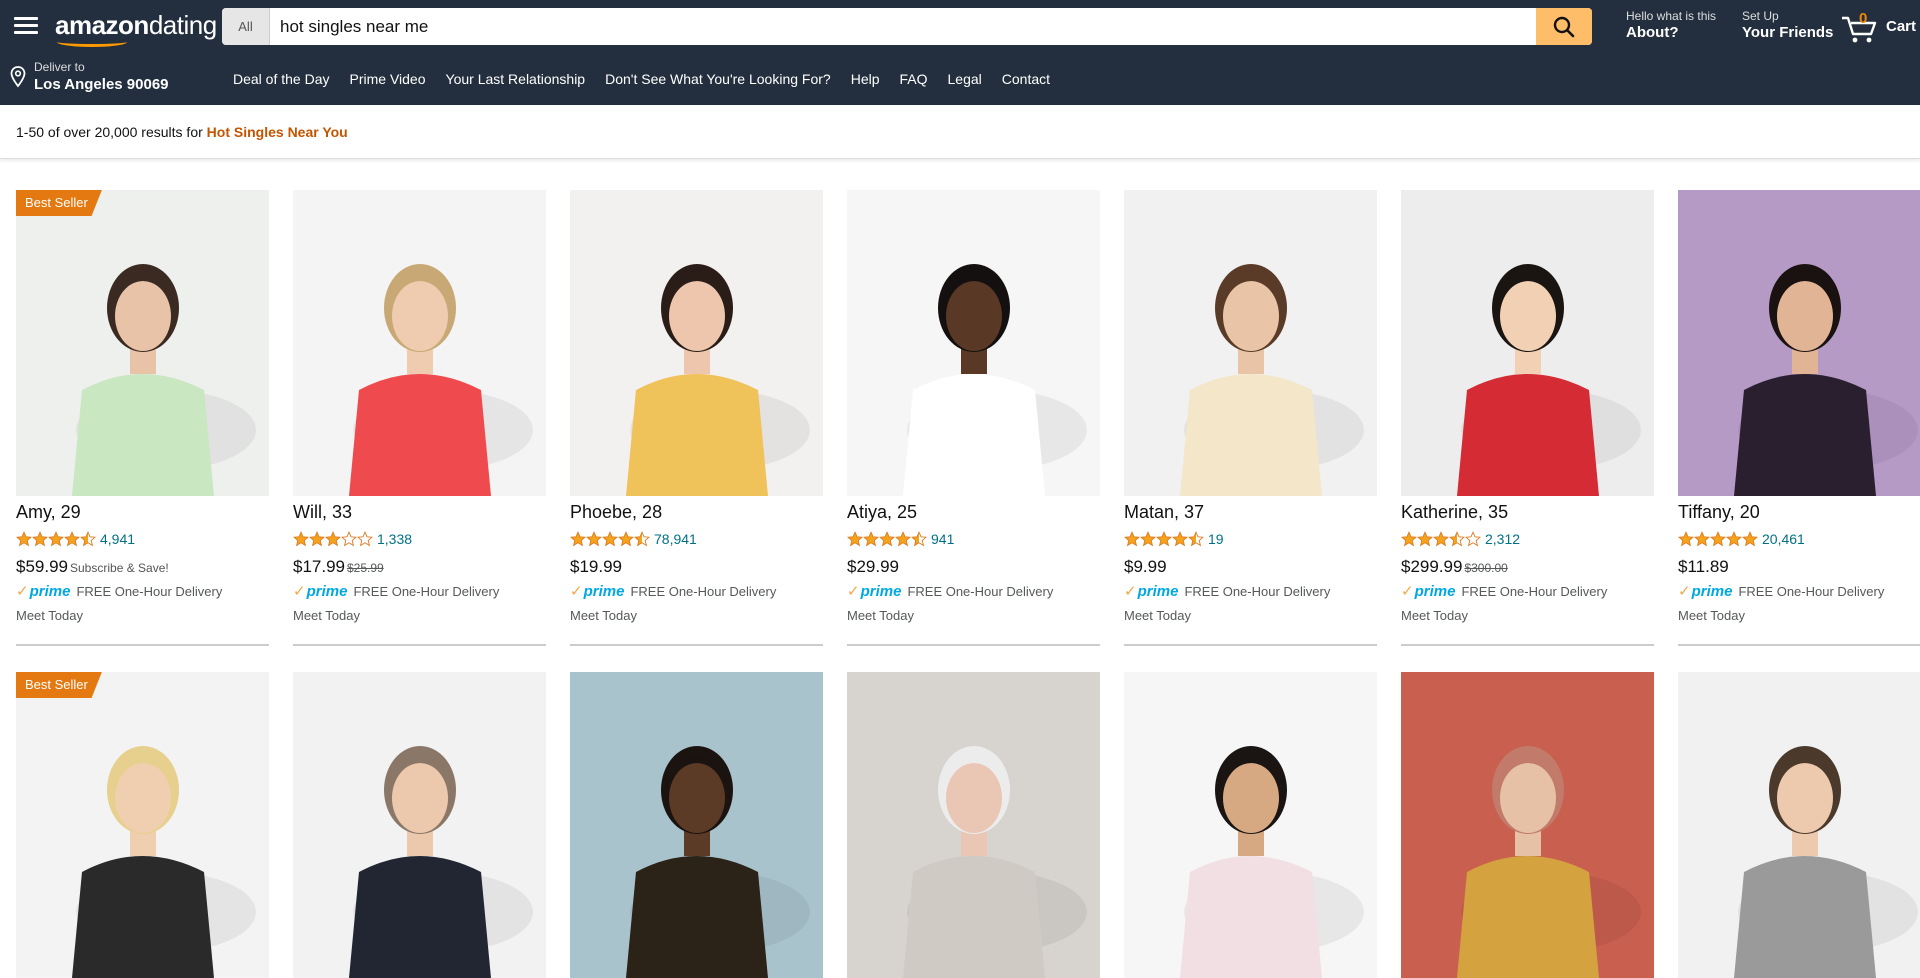  Describe the element at coordinates (718, 79) in the screenshot. I see `nav-link-dont-see-what-youre-looking-for: Don't See What You're Looking For?` at that location.